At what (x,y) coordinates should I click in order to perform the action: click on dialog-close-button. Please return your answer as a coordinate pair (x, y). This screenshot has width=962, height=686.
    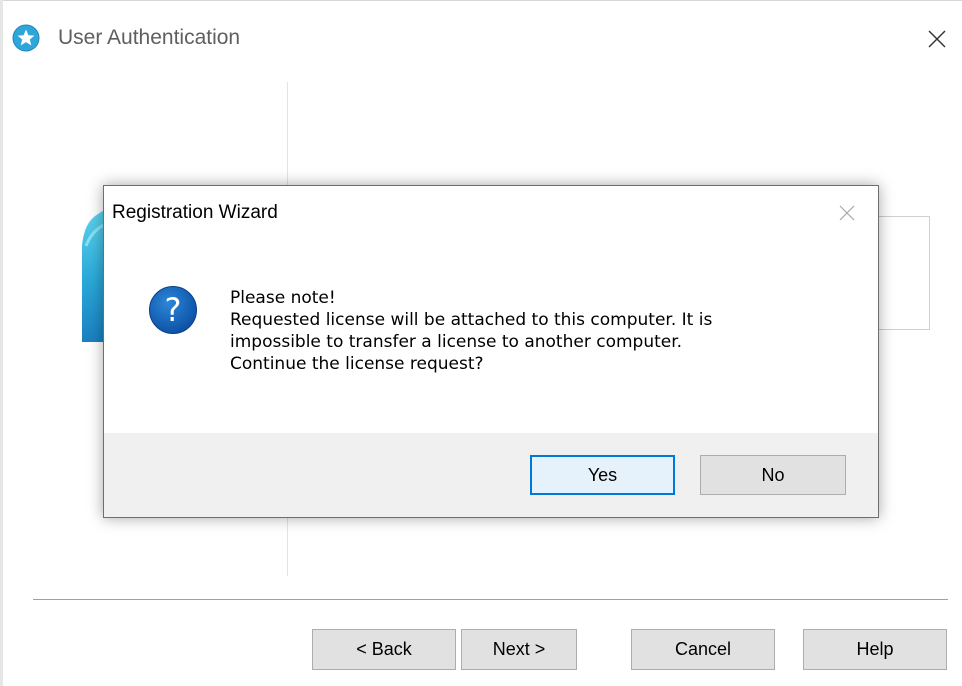
    Looking at the image, I should click on (847, 213).